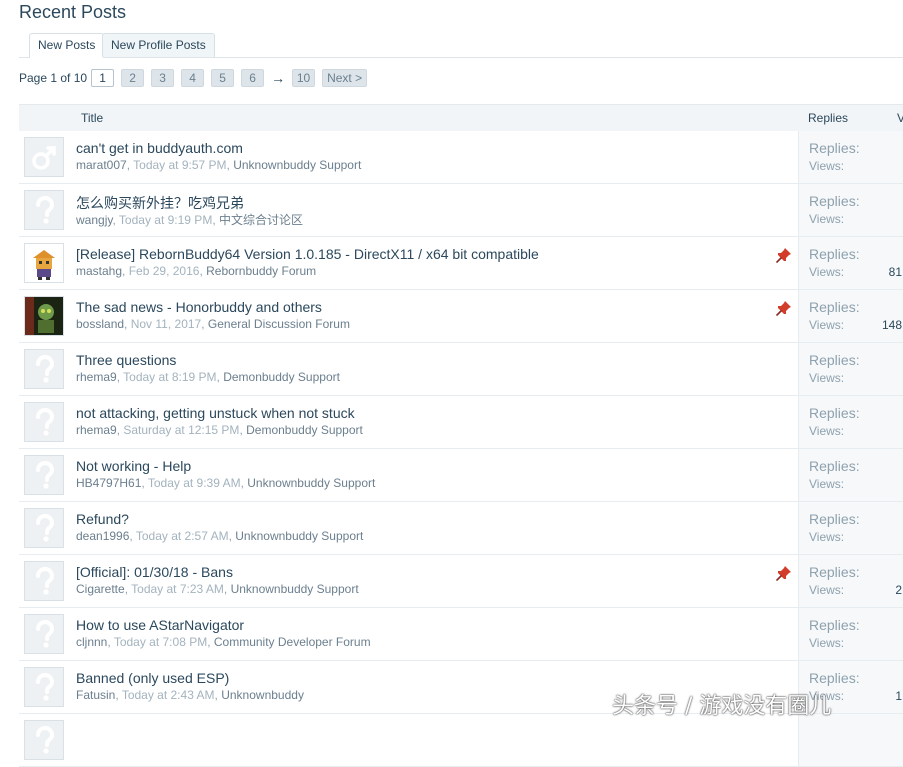 The width and height of the screenshot is (903, 767). Describe the element at coordinates (179, 165) in the screenshot. I see `thread-date: Today at 9:57 PM` at that location.